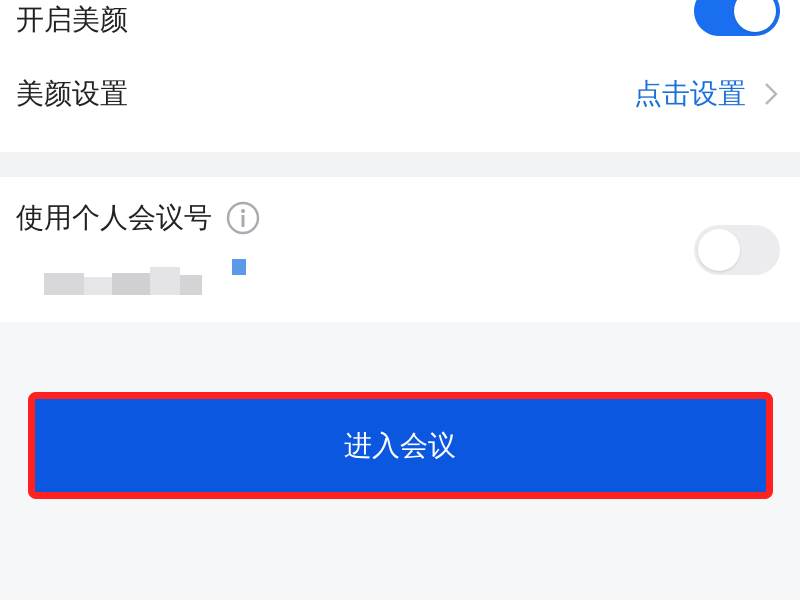 The image size is (800, 600). What do you see at coordinates (72, 20) in the screenshot?
I see `setting-label: 开启美颜` at bounding box center [72, 20].